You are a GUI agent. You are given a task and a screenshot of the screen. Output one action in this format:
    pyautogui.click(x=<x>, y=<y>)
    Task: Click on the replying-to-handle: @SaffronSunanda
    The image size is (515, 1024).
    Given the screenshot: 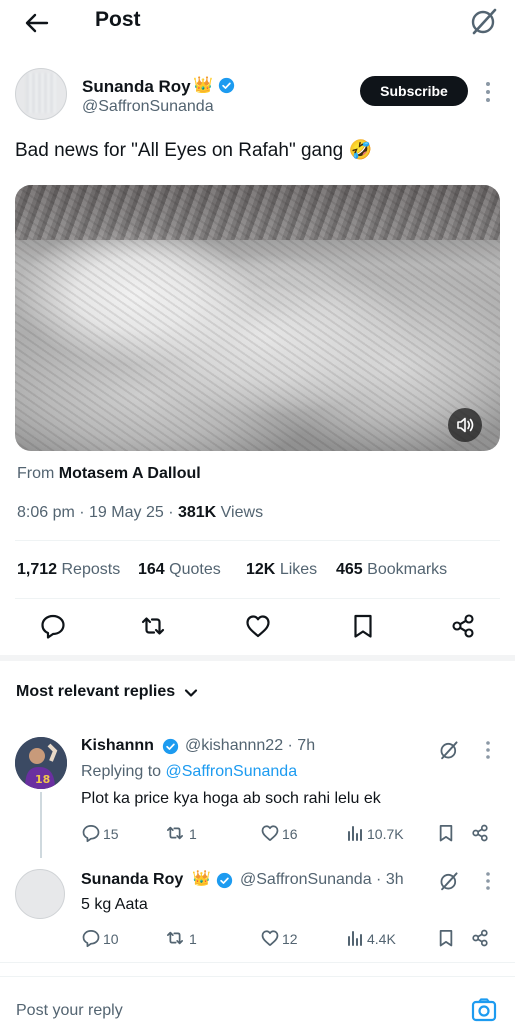 What is the action you would take?
    pyautogui.click(x=232, y=771)
    